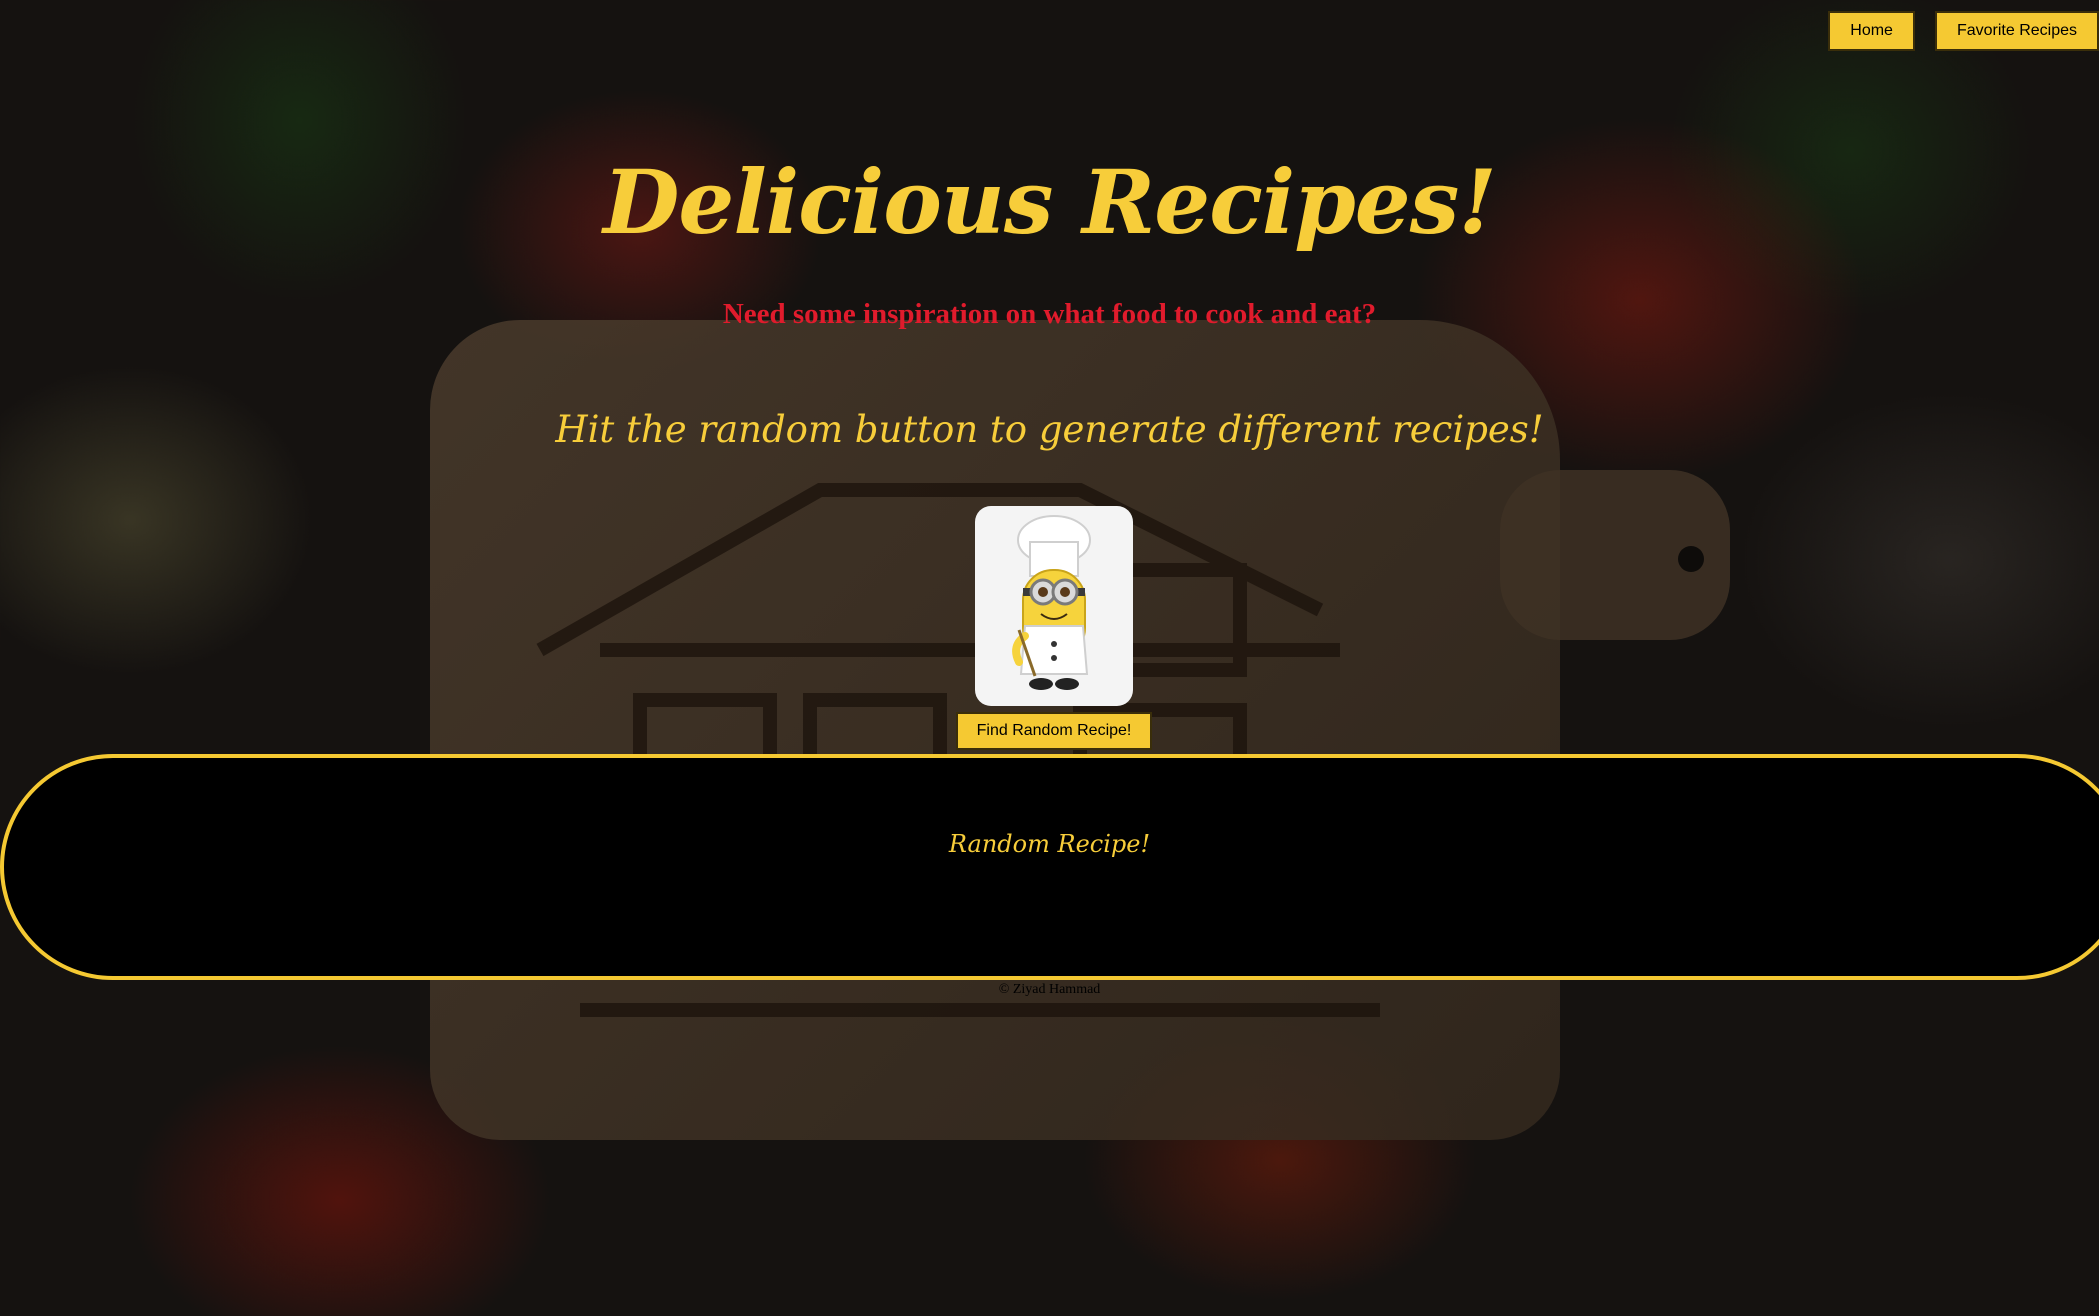 This screenshot has height=1316, width=2099. What do you see at coordinates (1049, 989) in the screenshot?
I see `footer-credit: © Ziyad Hammad` at bounding box center [1049, 989].